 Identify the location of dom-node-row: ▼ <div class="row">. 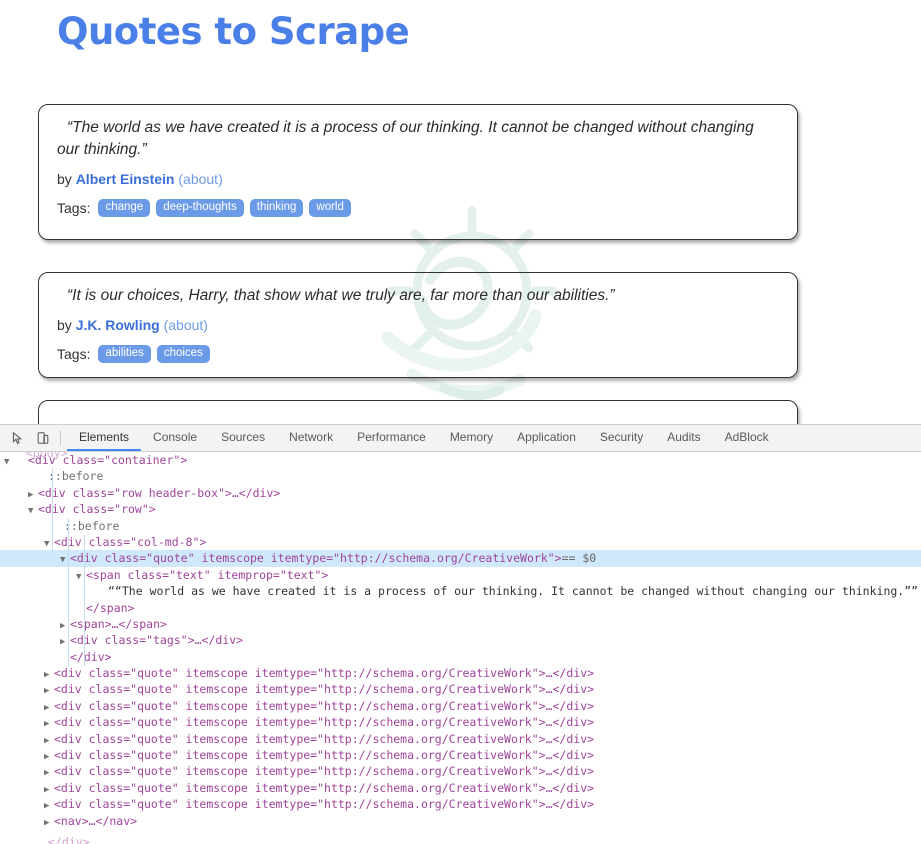
(460, 509).